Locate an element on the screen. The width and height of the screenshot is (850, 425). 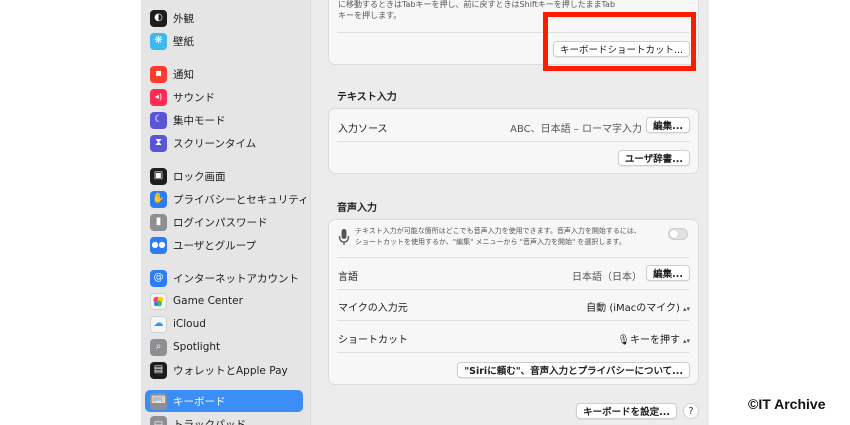
shortcut-label: ショートカット is located at coordinates (373, 340).